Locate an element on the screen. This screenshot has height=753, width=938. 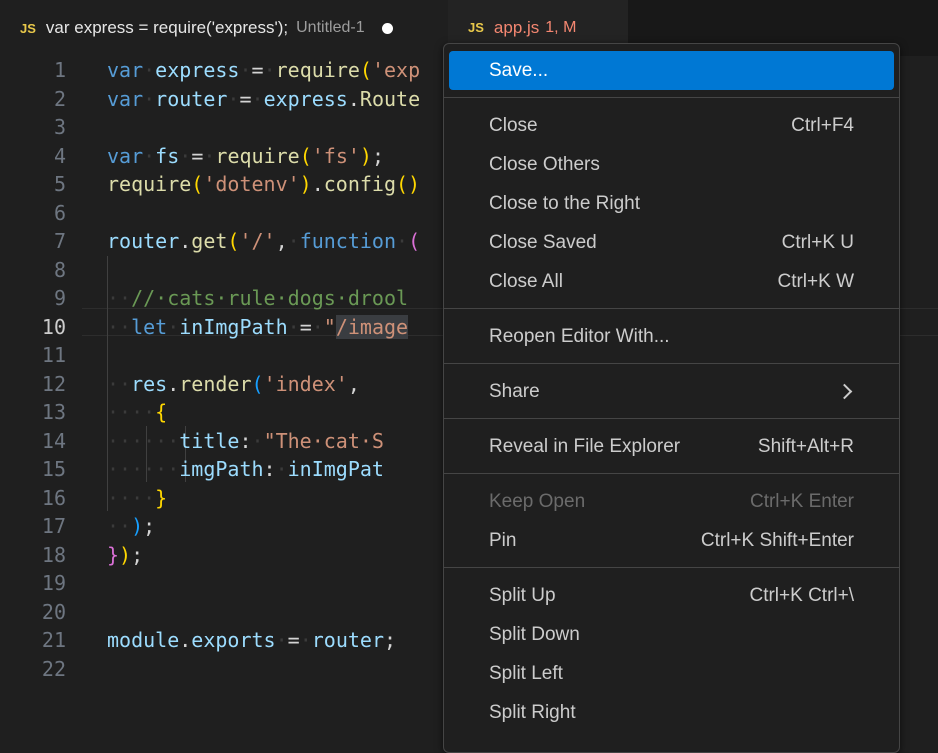
line-number: 6 is located at coordinates (59, 212).